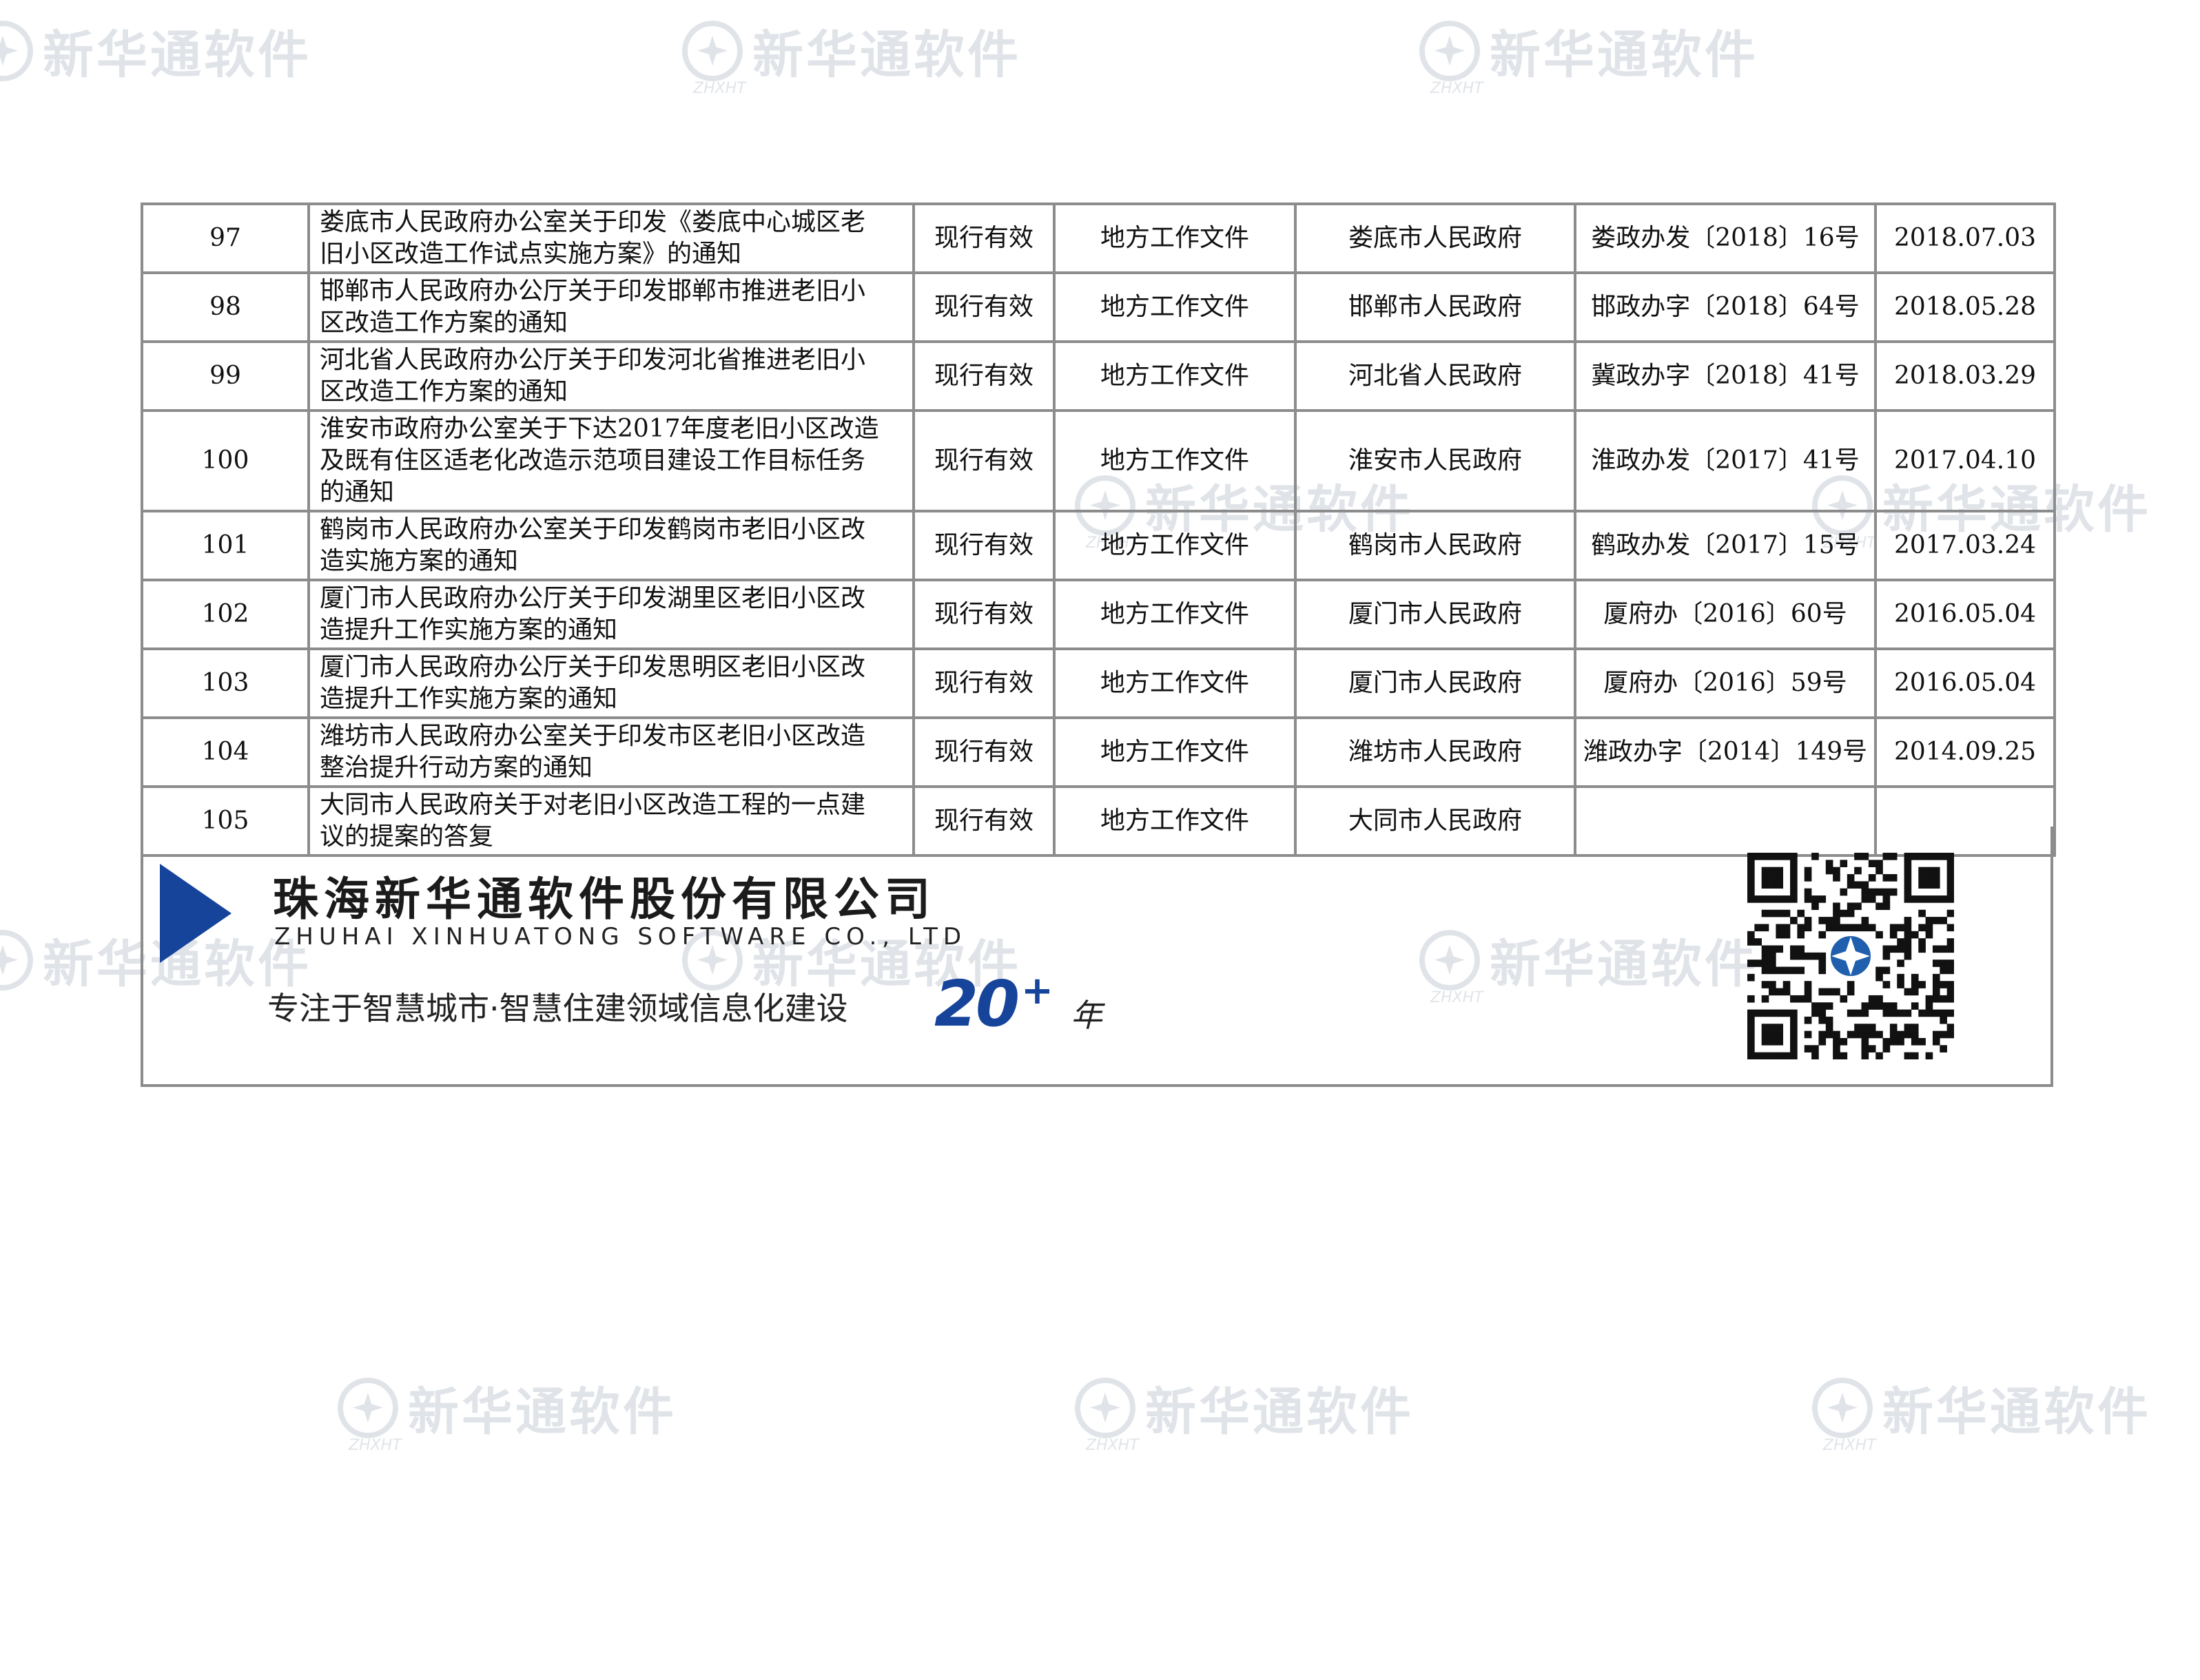 The image size is (2200, 1680). What do you see at coordinates (557, 1008) in the screenshot?
I see `slogan: 专注于智慧城市·智慧住建领域信息化建设` at bounding box center [557, 1008].